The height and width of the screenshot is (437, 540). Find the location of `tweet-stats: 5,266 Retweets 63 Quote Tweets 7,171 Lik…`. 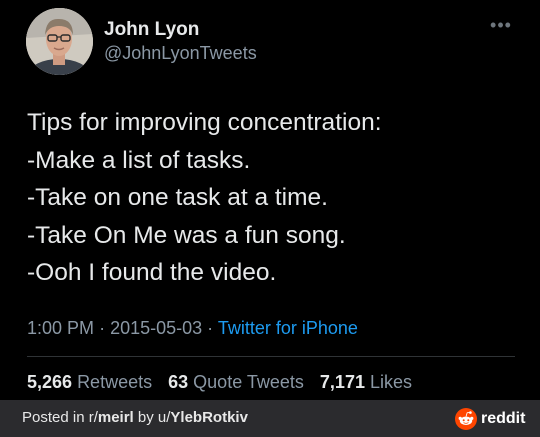

tweet-stats: 5,266 Retweets 63 Quote Tweets 7,171 Lik… is located at coordinates (225, 382).